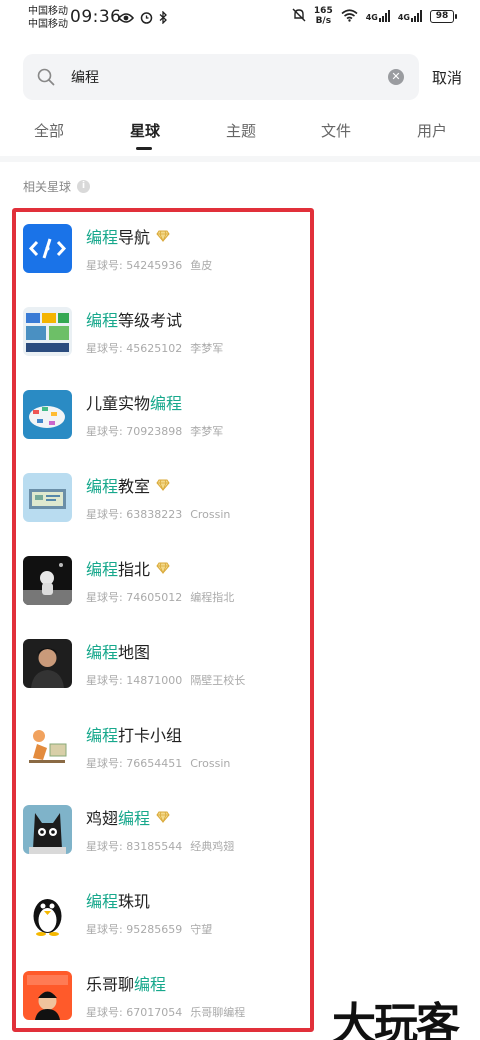 This screenshot has height=1040, width=480. What do you see at coordinates (240, 159) in the screenshot?
I see `divider` at bounding box center [240, 159].